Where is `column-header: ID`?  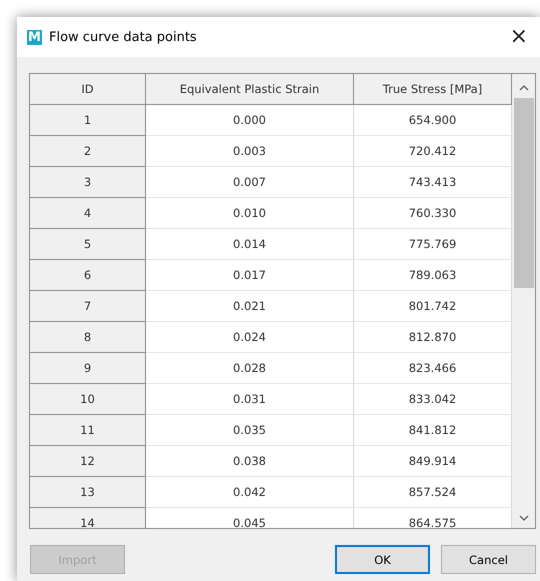
column-header: ID is located at coordinates (88, 89).